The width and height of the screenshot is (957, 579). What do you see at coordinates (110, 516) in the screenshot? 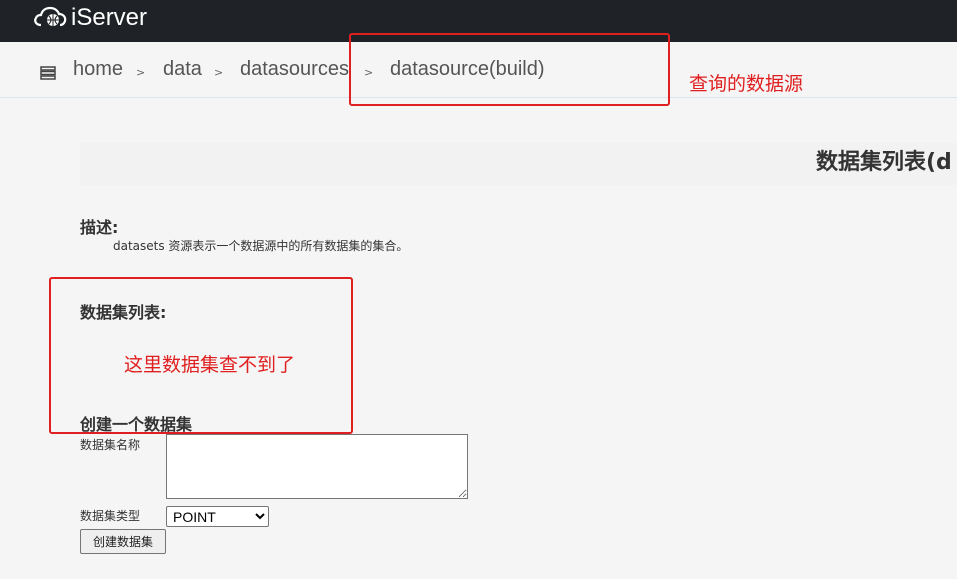
I see `dataset-type-label: 数据集类型` at bounding box center [110, 516].